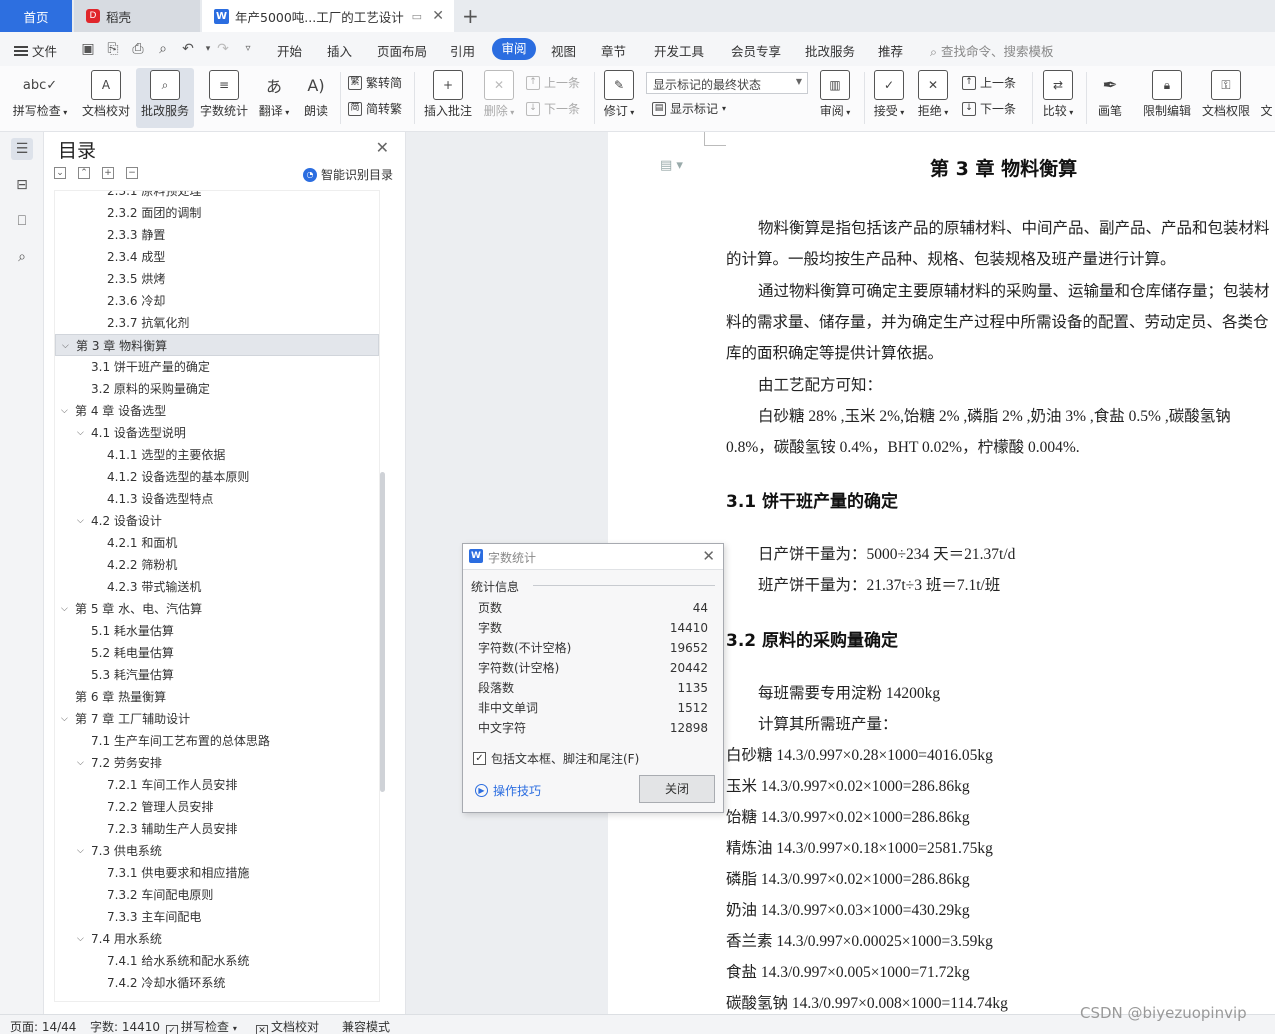  What do you see at coordinates (223, 49) in the screenshot?
I see `redo-icon: ↷` at bounding box center [223, 49].